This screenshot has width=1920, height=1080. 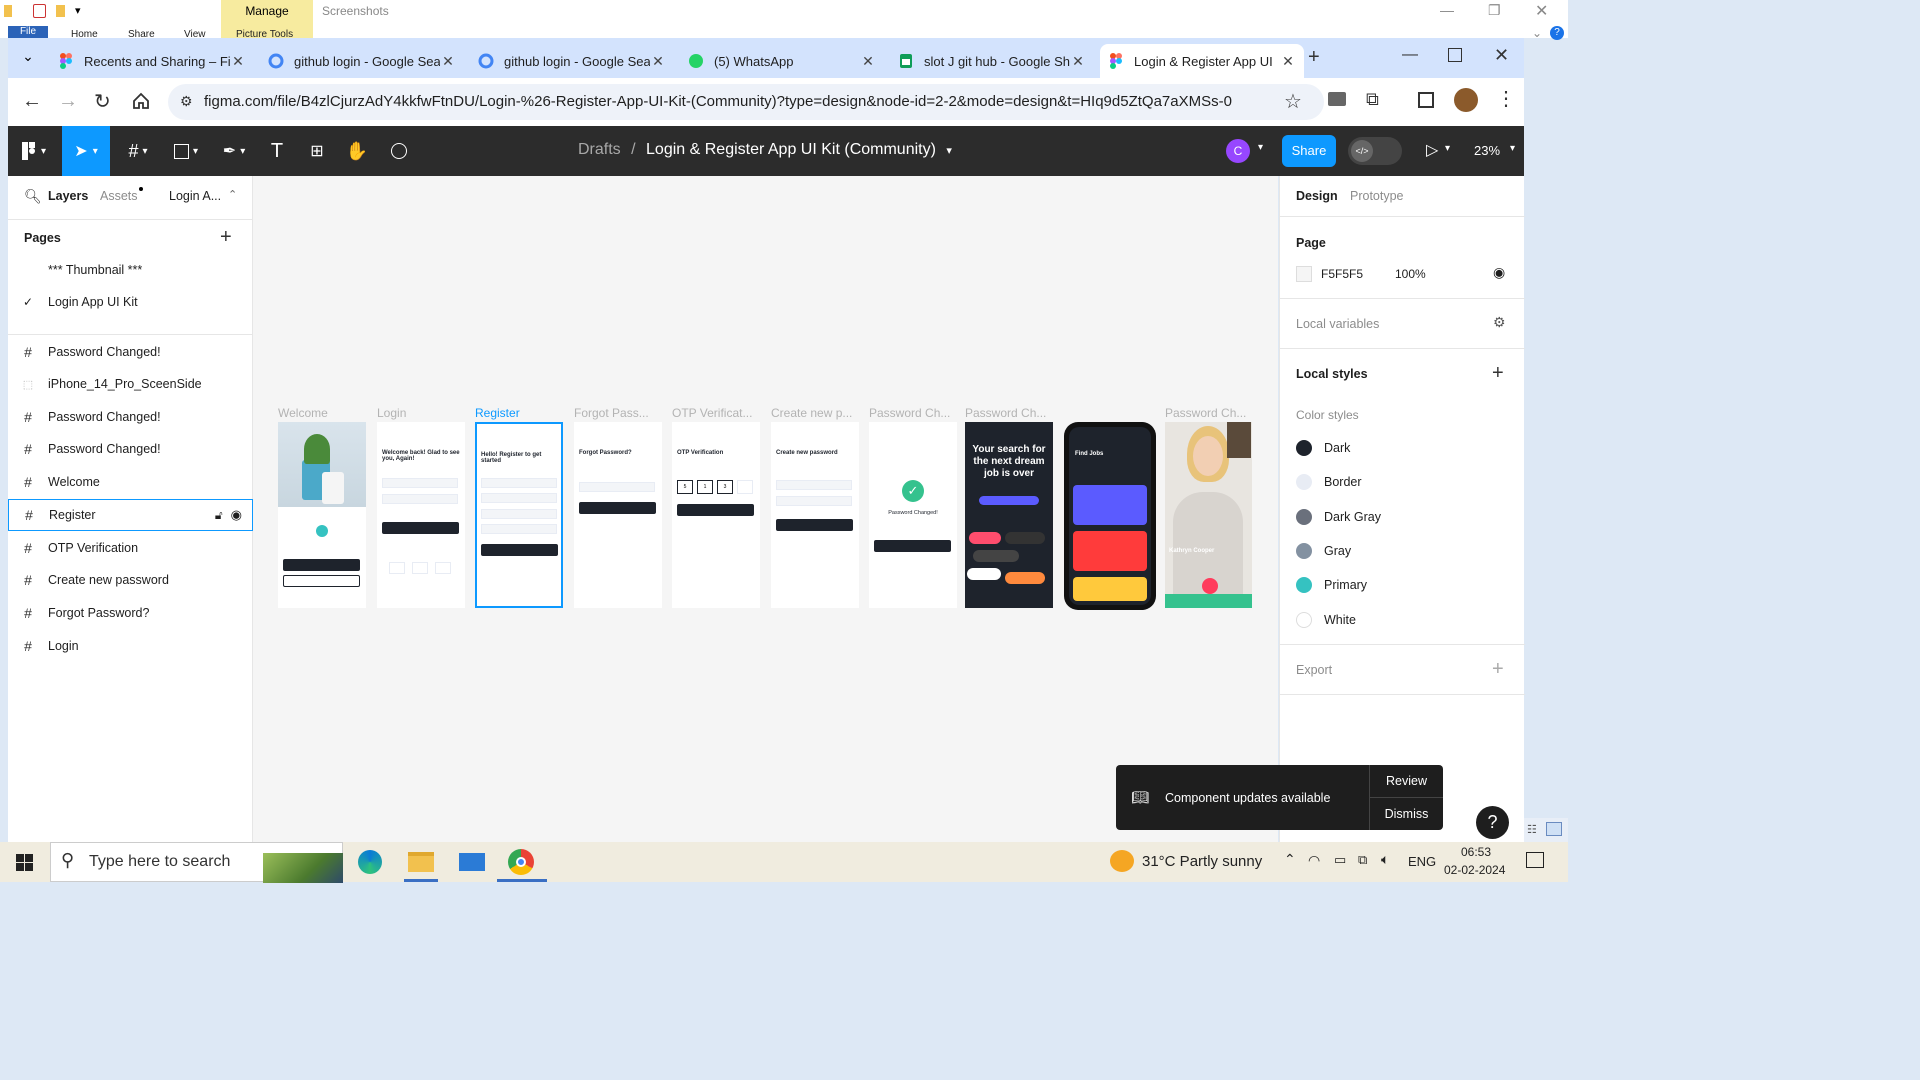 I want to click on color-style-item: Dark, so click(x=1323, y=448).